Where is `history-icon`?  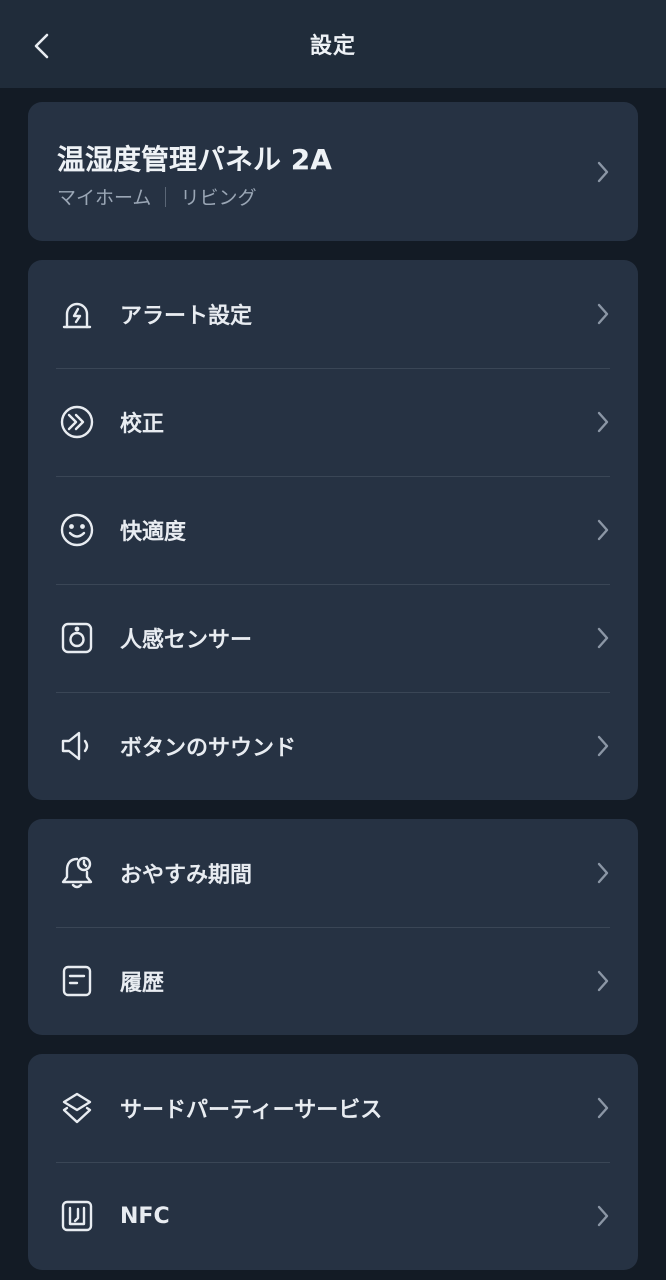
history-icon is located at coordinates (77, 981).